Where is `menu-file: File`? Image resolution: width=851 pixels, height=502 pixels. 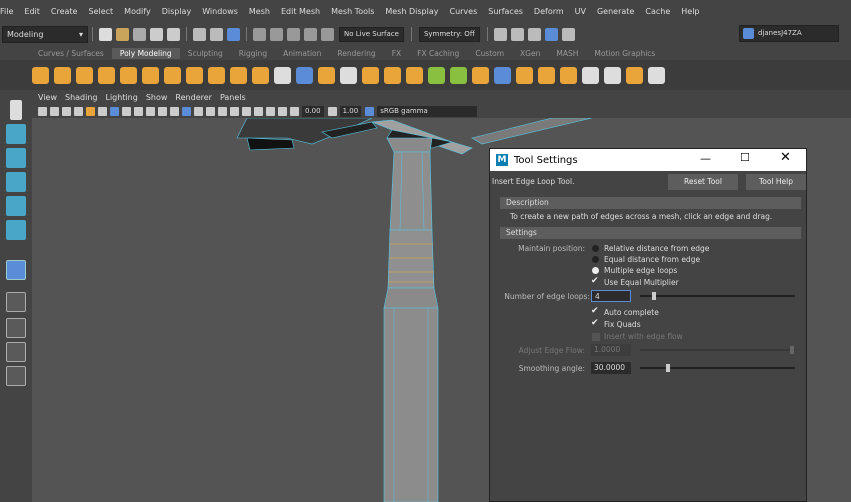 menu-file: File is located at coordinates (6, 11).